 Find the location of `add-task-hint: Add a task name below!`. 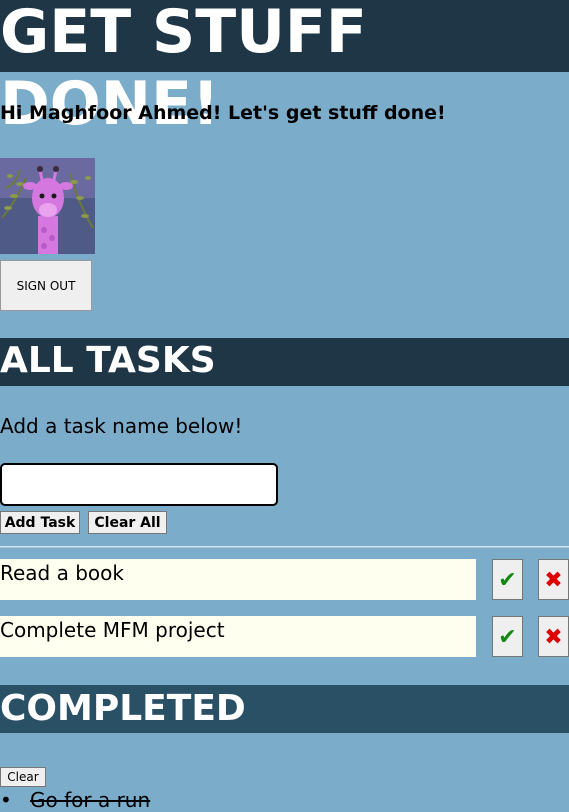

add-task-hint: Add a task name below! is located at coordinates (121, 426).